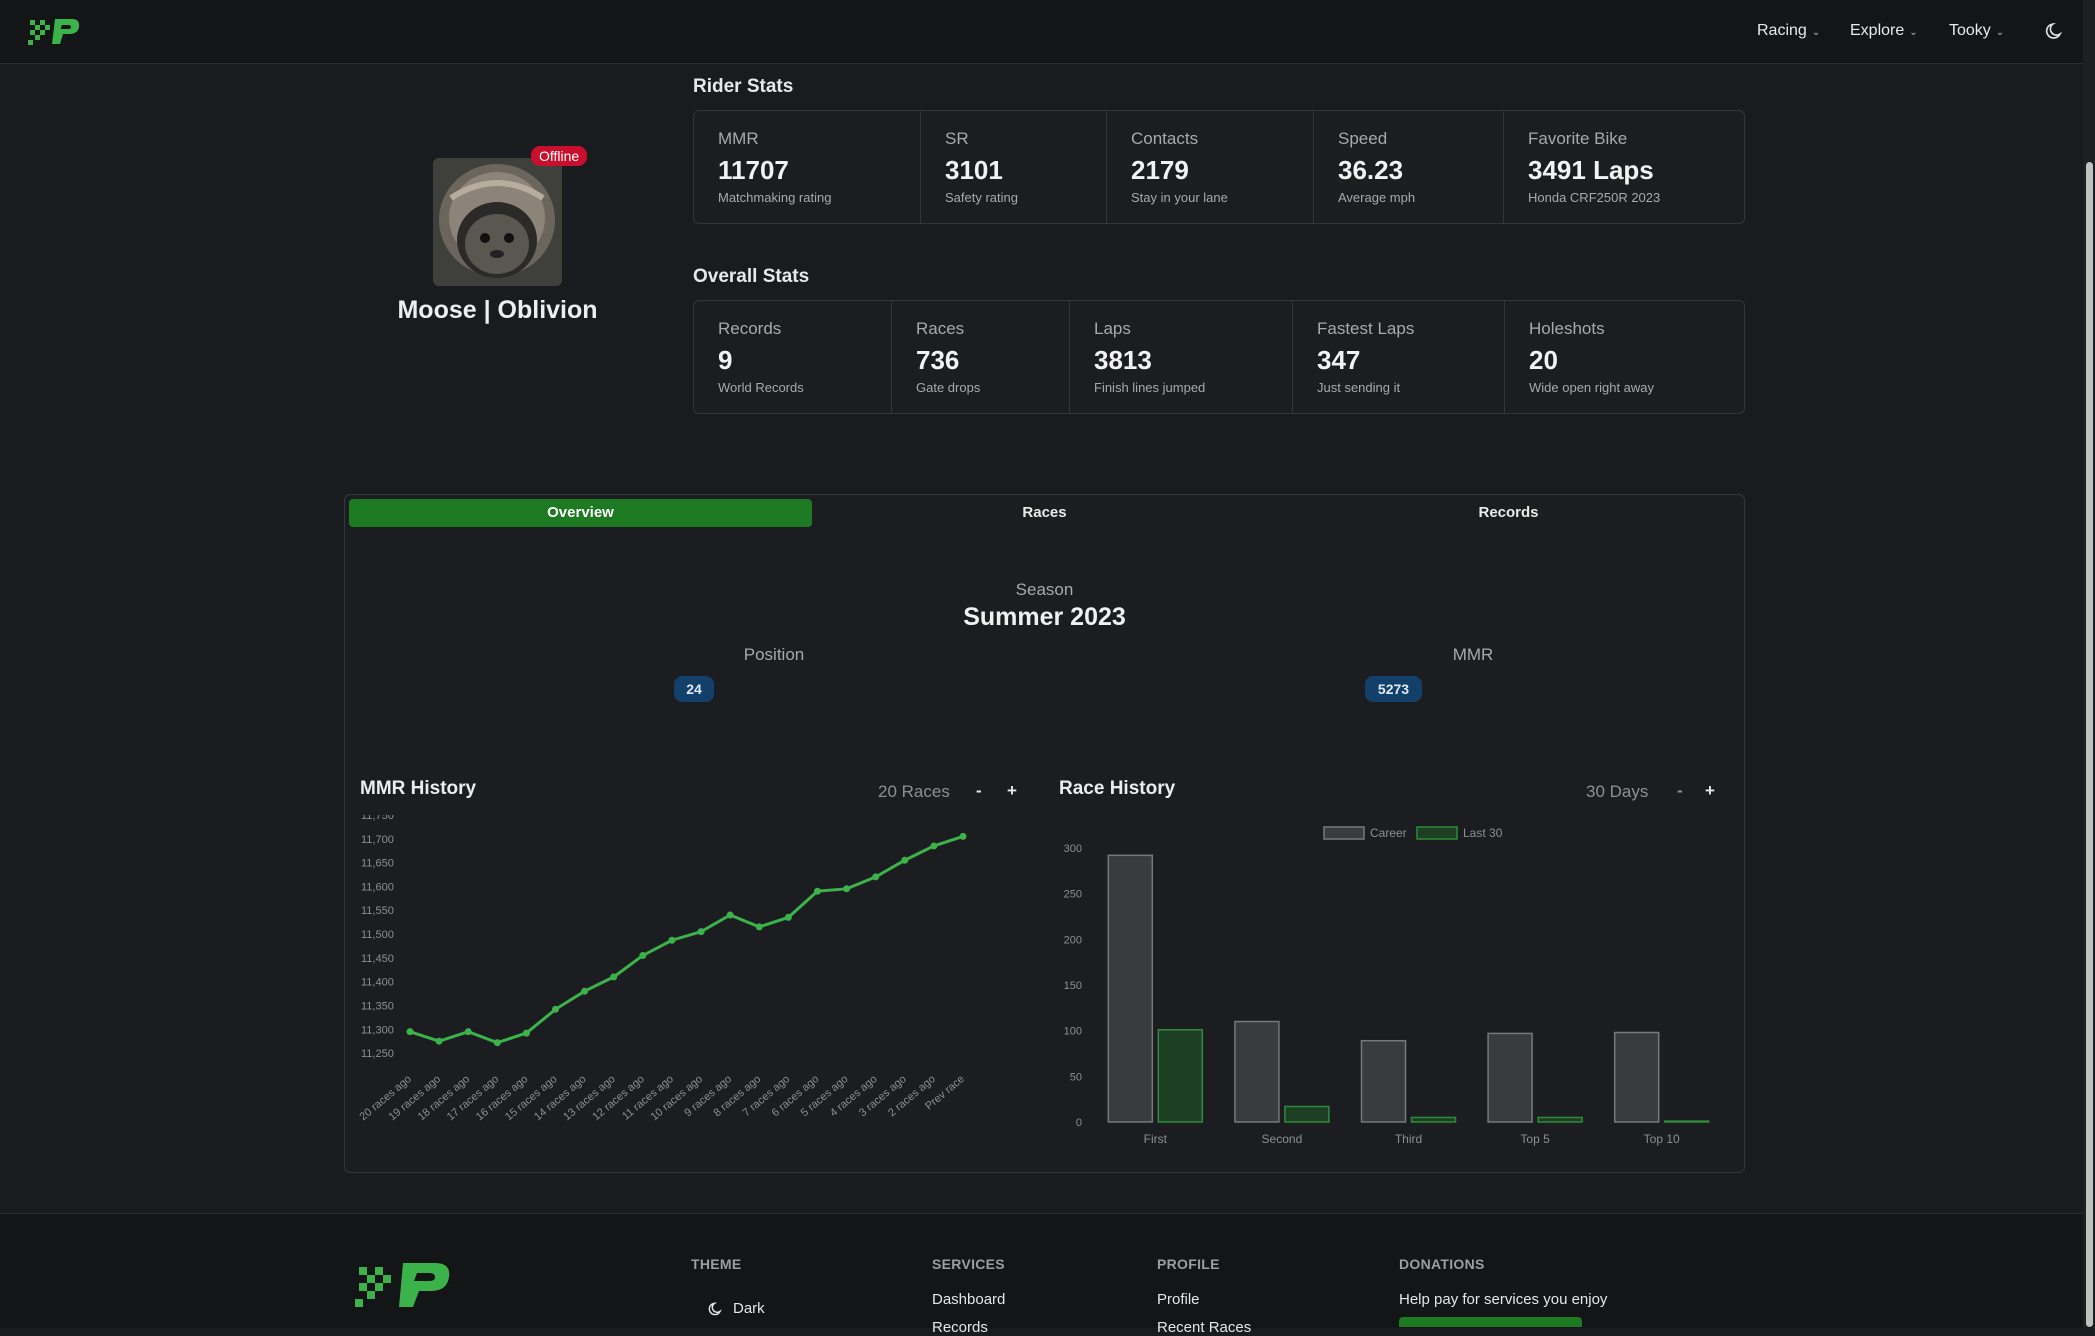 This screenshot has height=1336, width=2095. Describe the element at coordinates (981, 357) in the screenshot. I see `stat-races: Races 736 Gate drops` at that location.